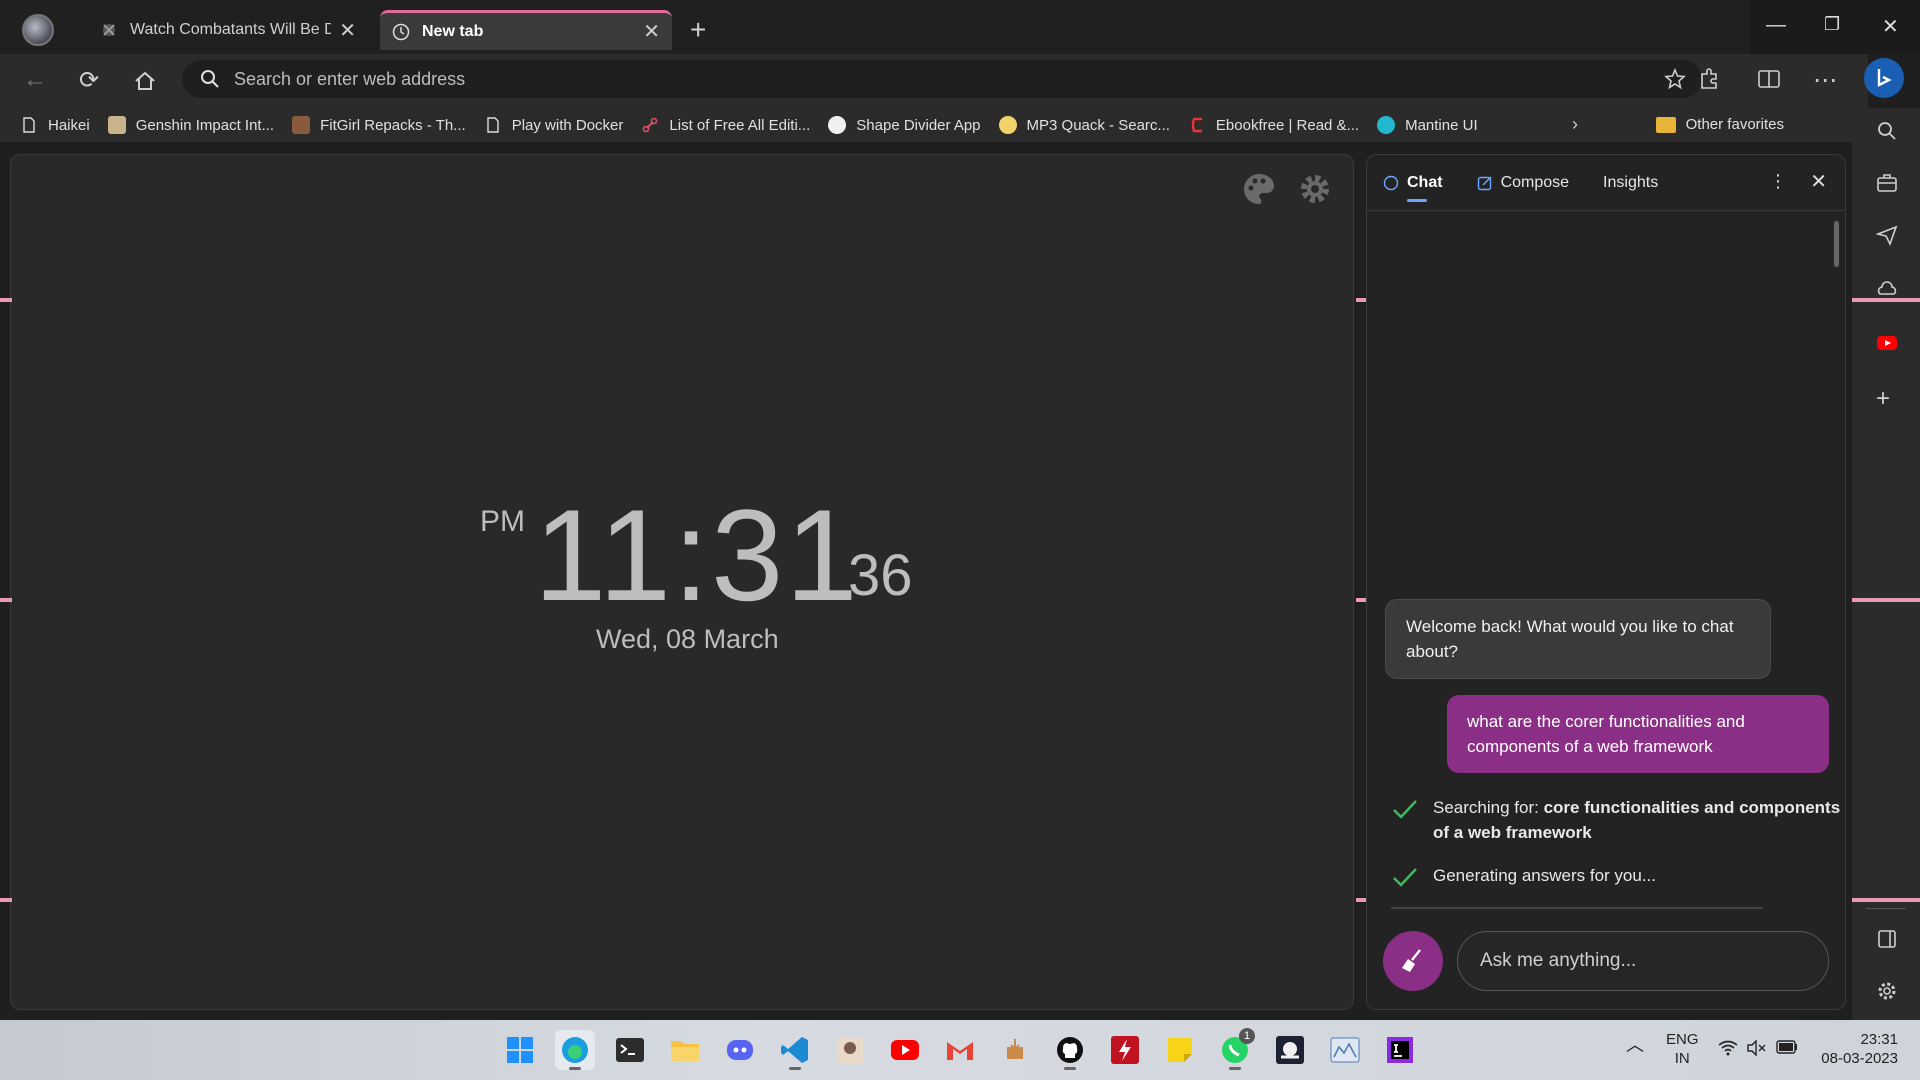 The width and height of the screenshot is (1920, 1080). What do you see at coordinates (630, 1050) in the screenshot?
I see `terminal-icon` at bounding box center [630, 1050].